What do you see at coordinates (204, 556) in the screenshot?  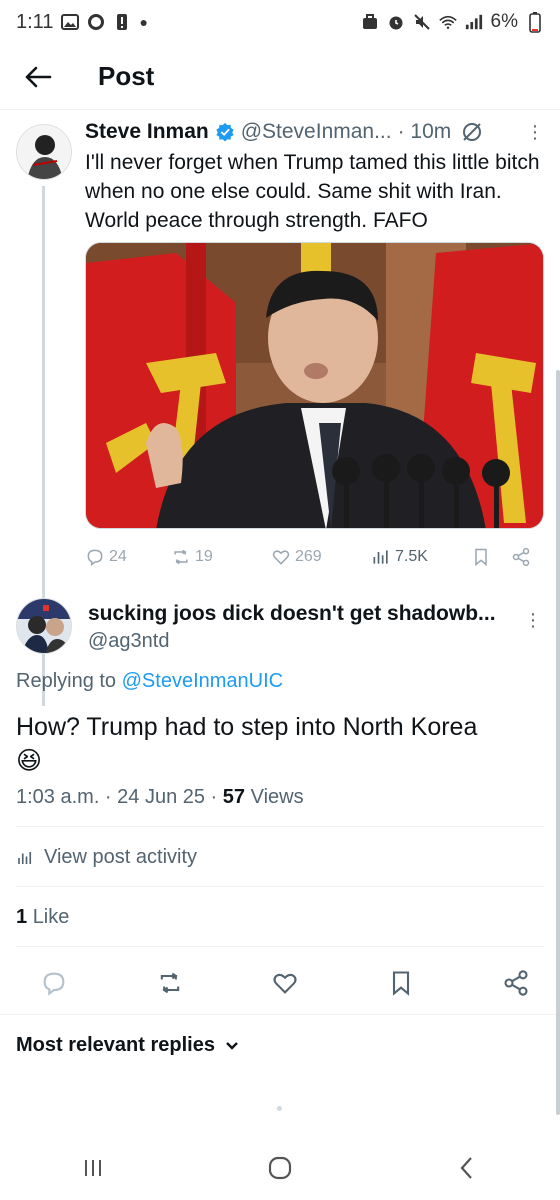 I see `repost-count: 19` at bounding box center [204, 556].